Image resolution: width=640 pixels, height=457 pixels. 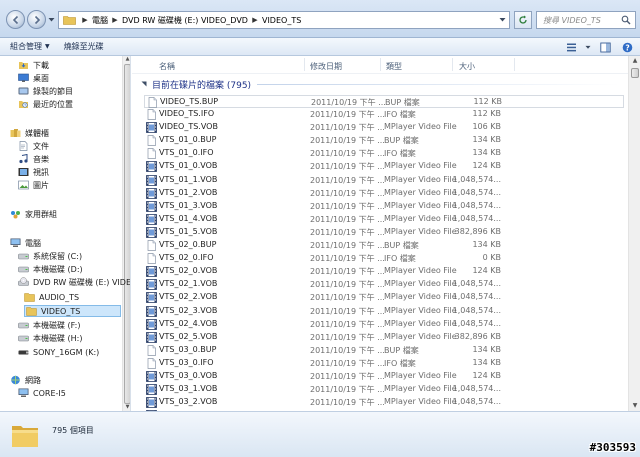 What do you see at coordinates (394, 66) in the screenshot?
I see `column-header-type: 類型` at bounding box center [394, 66].